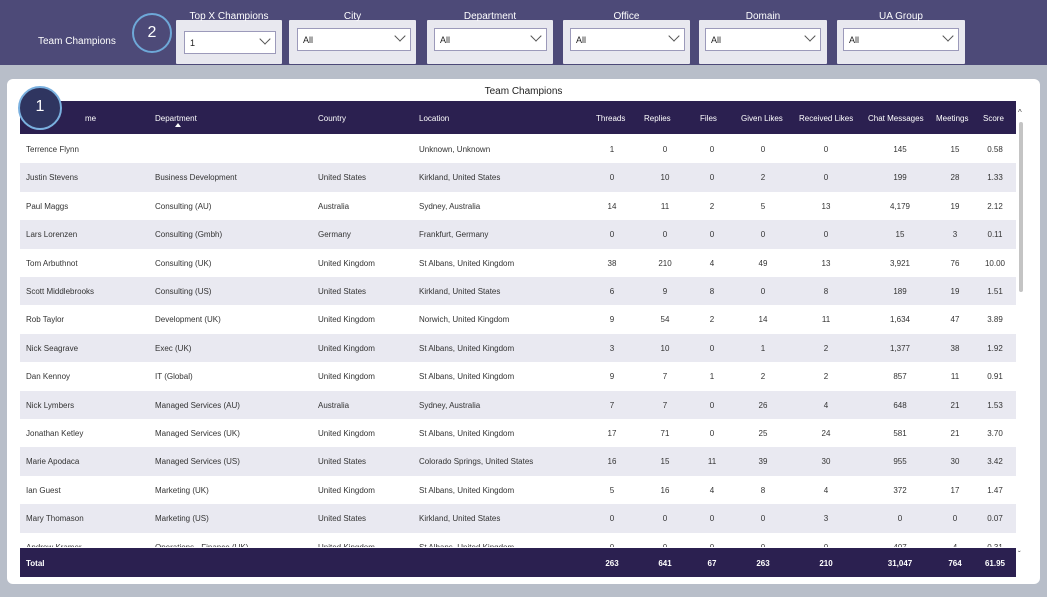 This screenshot has height=597, width=1047. What do you see at coordinates (332, 118) in the screenshot?
I see `col-country: Country` at bounding box center [332, 118].